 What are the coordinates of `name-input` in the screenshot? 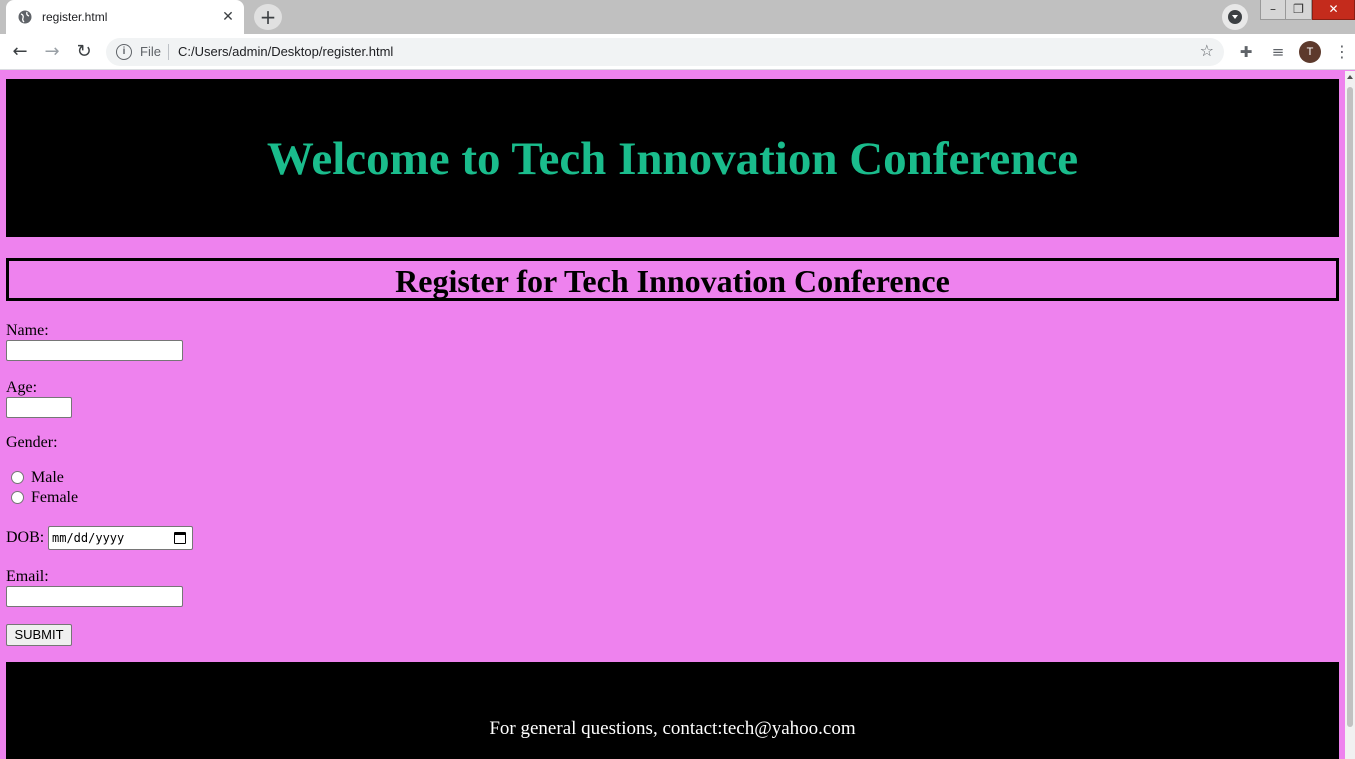 It's located at (94, 350).